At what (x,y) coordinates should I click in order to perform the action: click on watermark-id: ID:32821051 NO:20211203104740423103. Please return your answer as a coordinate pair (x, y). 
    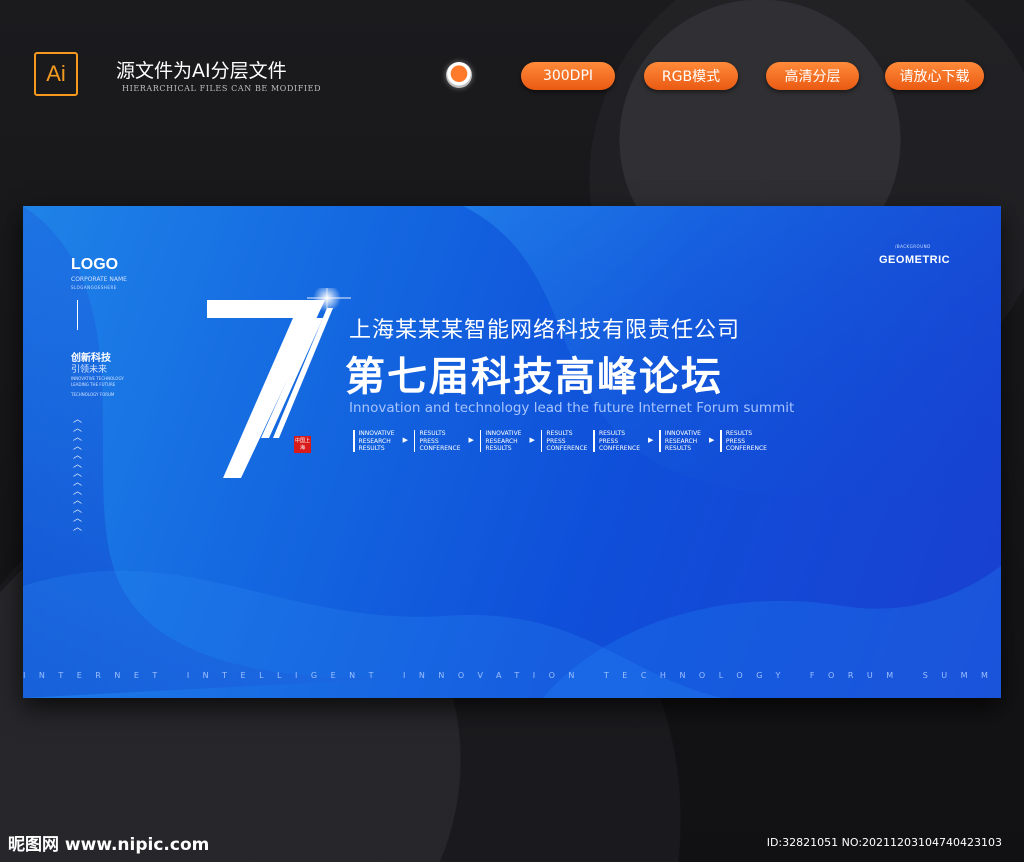
    Looking at the image, I should click on (884, 842).